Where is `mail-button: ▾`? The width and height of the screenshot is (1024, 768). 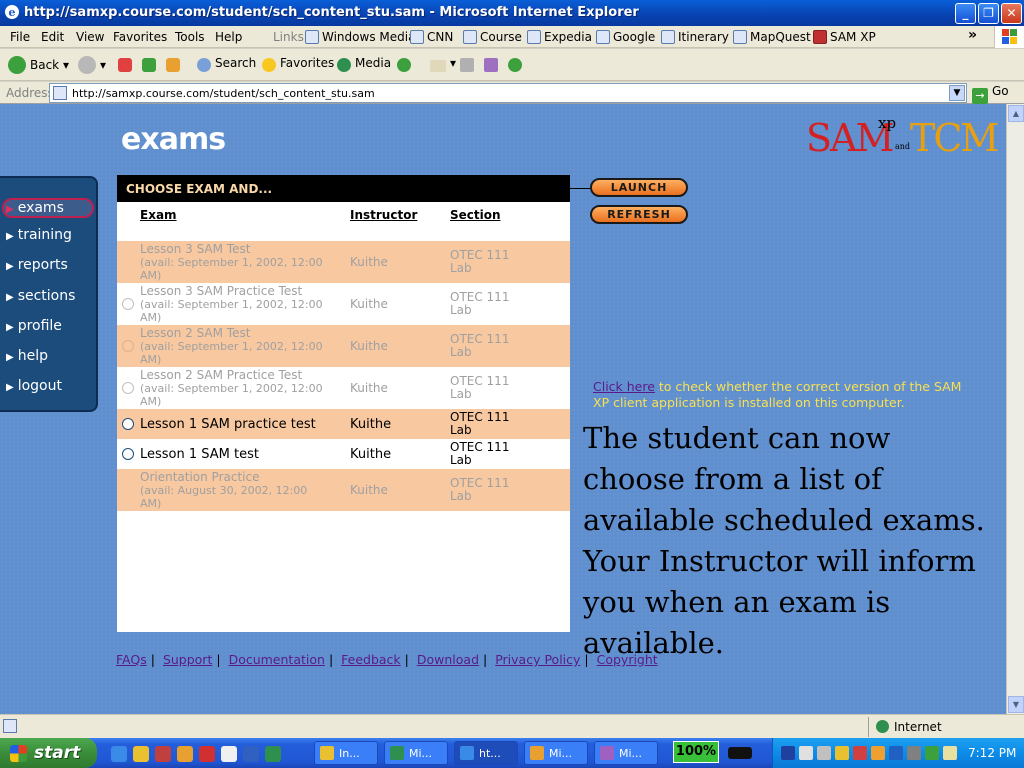 mail-button: ▾ is located at coordinates (443, 64).